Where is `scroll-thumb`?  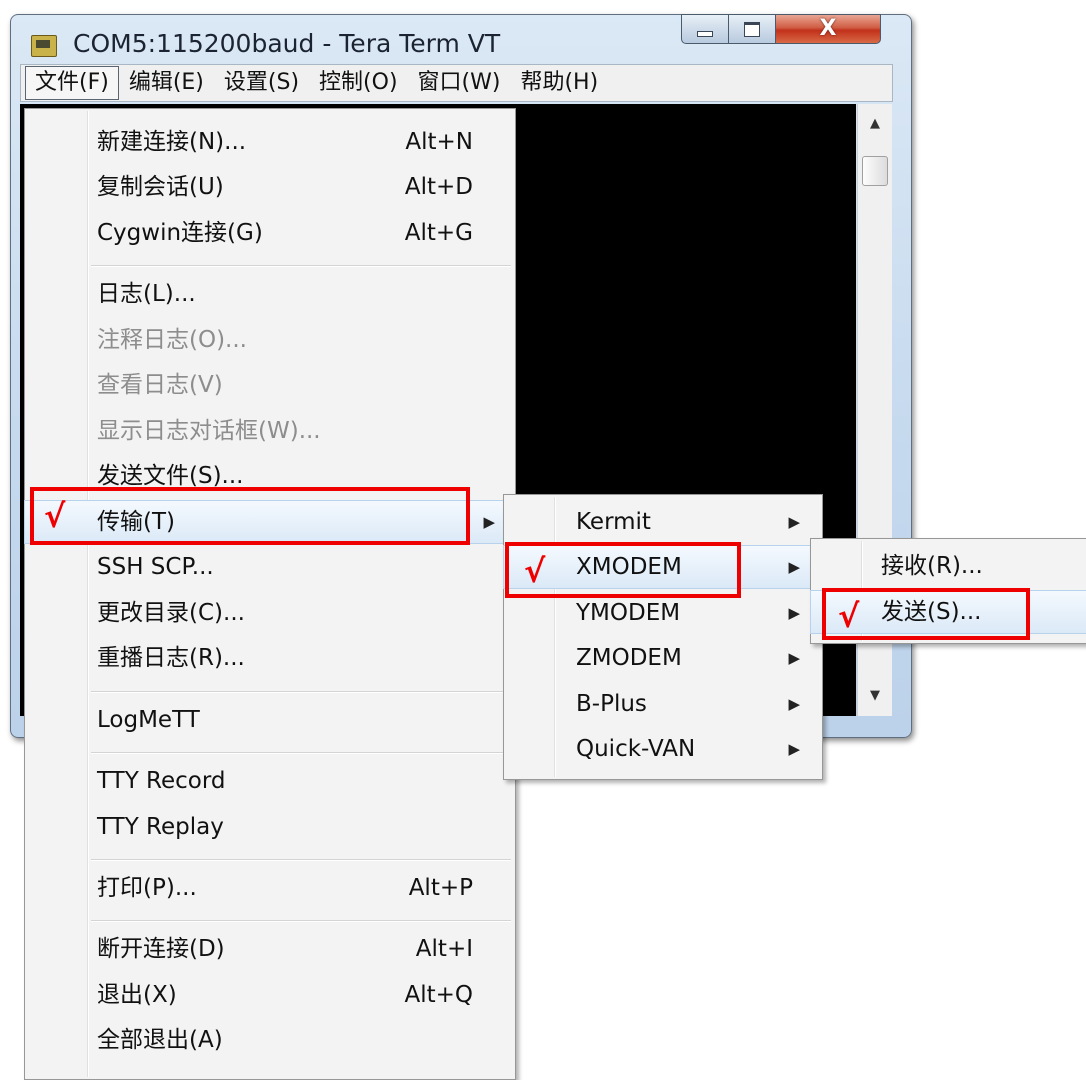
scroll-thumb is located at coordinates (875, 171).